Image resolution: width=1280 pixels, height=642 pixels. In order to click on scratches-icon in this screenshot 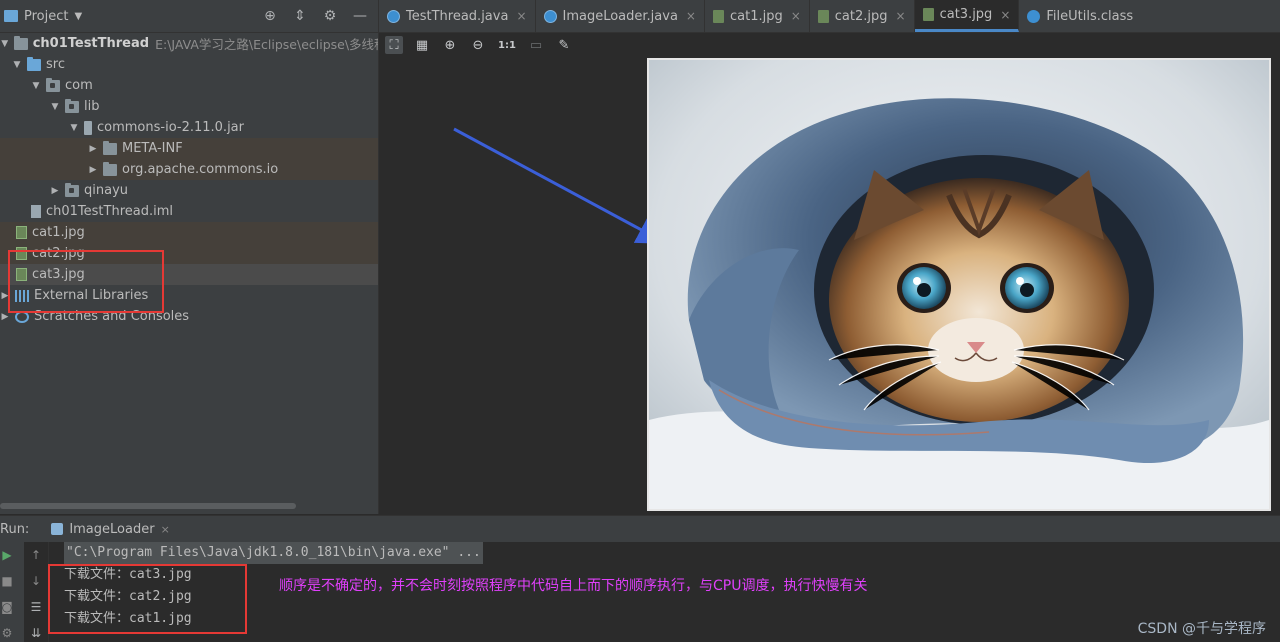, I will do `click(22, 316)`.